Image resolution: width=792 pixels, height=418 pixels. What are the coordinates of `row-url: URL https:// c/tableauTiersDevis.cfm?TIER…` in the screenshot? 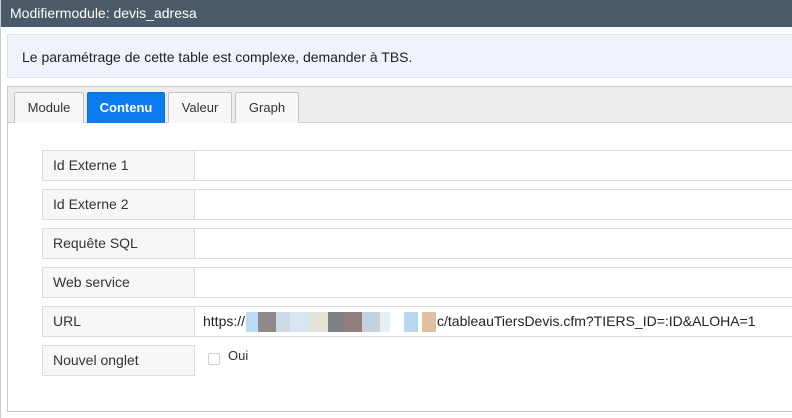 It's located at (417, 321).